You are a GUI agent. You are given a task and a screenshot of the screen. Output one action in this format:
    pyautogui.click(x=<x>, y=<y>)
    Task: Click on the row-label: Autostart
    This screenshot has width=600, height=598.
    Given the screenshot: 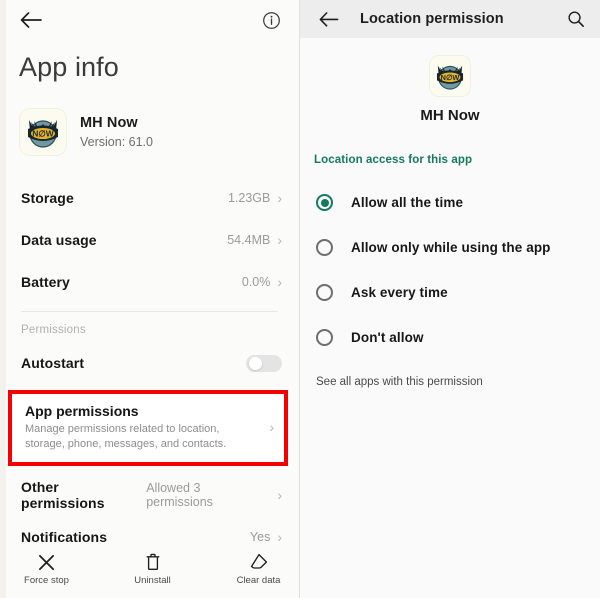 What is the action you would take?
    pyautogui.click(x=53, y=363)
    